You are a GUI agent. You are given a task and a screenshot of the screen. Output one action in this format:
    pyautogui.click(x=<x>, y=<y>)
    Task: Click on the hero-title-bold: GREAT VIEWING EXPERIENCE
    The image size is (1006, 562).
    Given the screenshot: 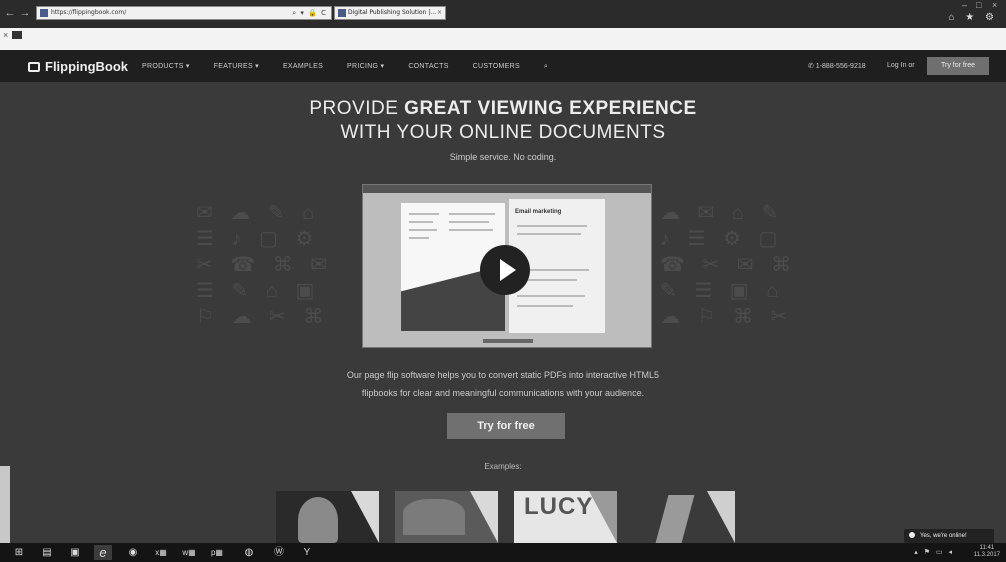 What is the action you would take?
    pyautogui.click(x=550, y=108)
    